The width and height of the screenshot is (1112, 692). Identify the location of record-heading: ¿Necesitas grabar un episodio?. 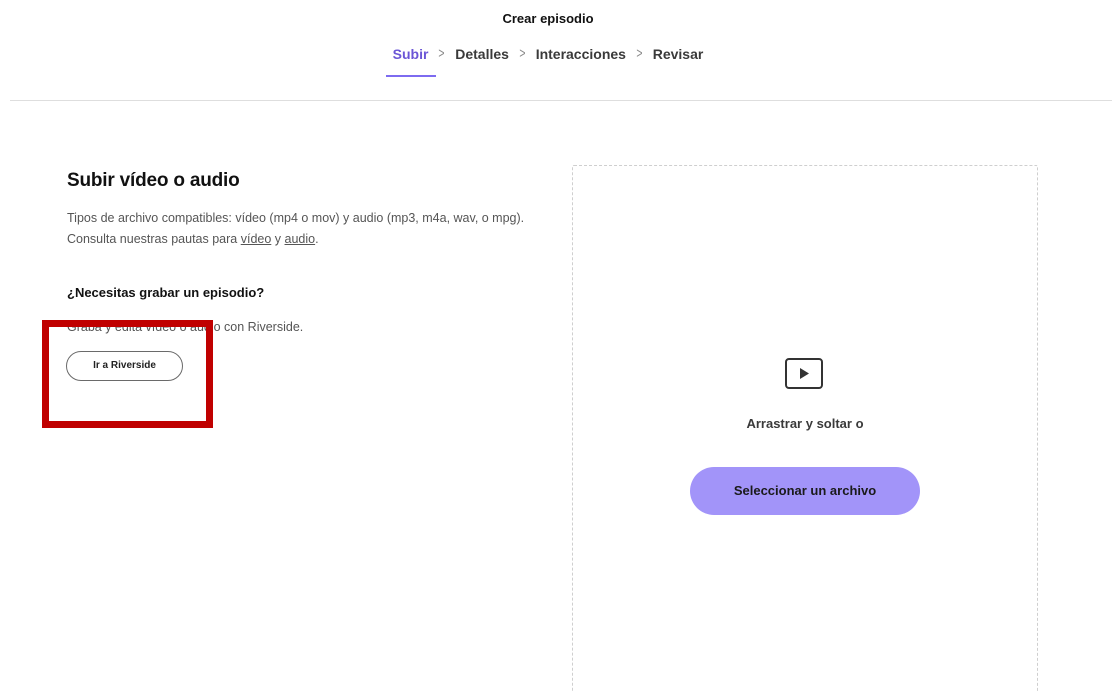
(166, 292).